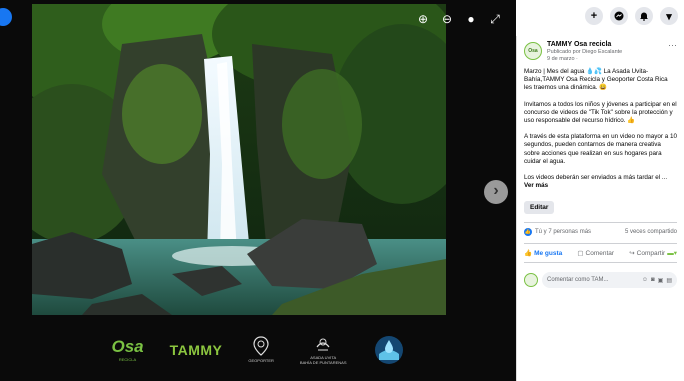  What do you see at coordinates (669, 280) in the screenshot?
I see `sticker-icon: ▤` at bounding box center [669, 280].